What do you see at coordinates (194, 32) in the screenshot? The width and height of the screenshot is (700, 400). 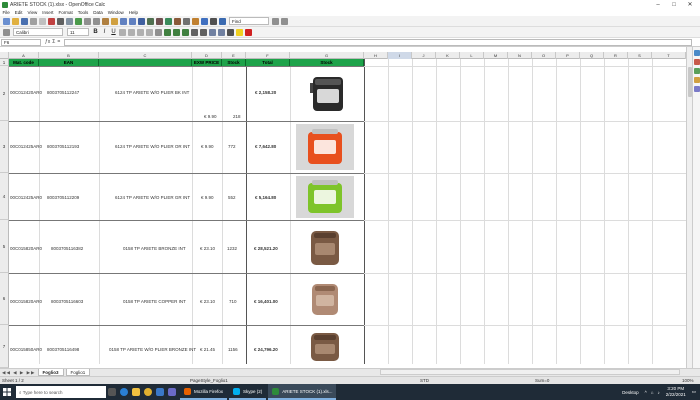 I see `add-decimal-icon` at bounding box center [194, 32].